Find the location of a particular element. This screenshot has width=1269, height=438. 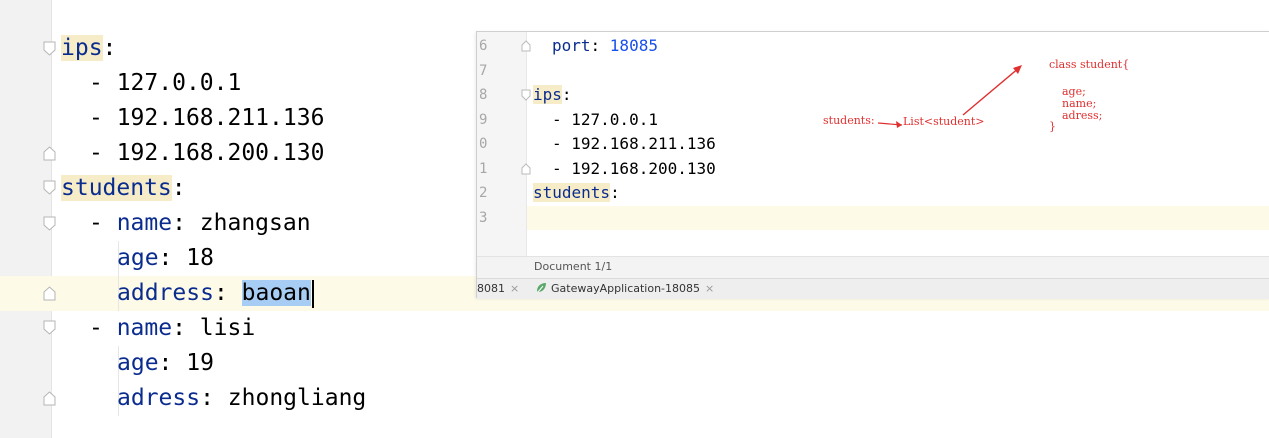

selected-text: baoan is located at coordinates (276, 293).